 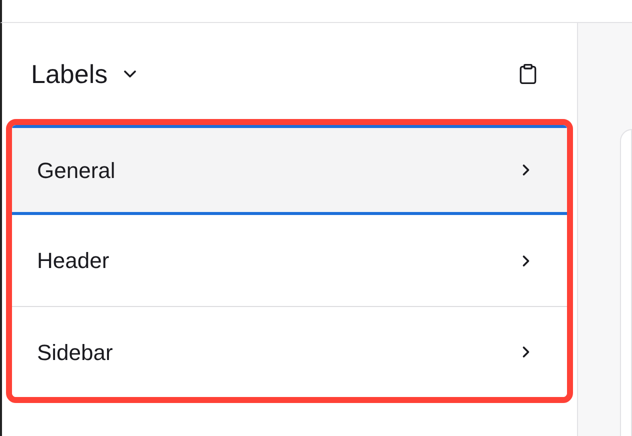 I want to click on clipboard-icon, so click(x=528, y=74).